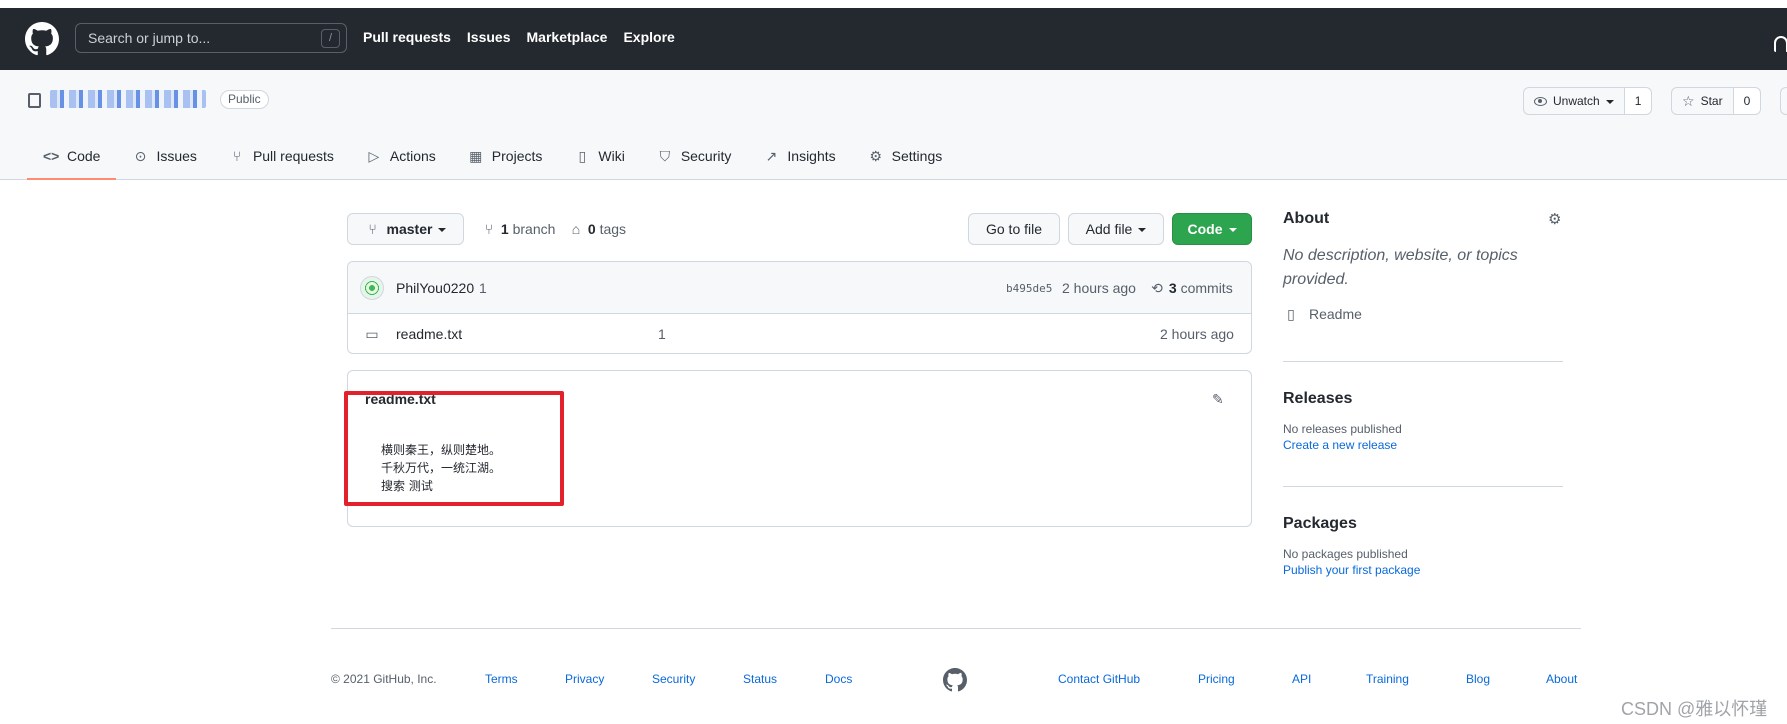  What do you see at coordinates (694, 160) in the screenshot?
I see `tab-security: ⛉ Security` at bounding box center [694, 160].